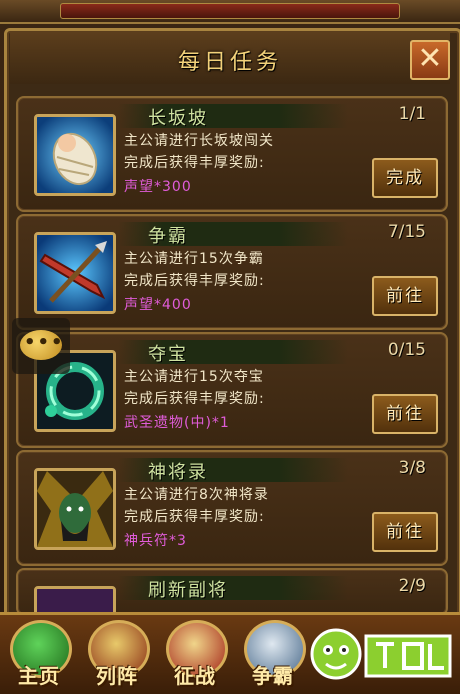  I want to click on panel-title: 每日任务, so click(229, 62).